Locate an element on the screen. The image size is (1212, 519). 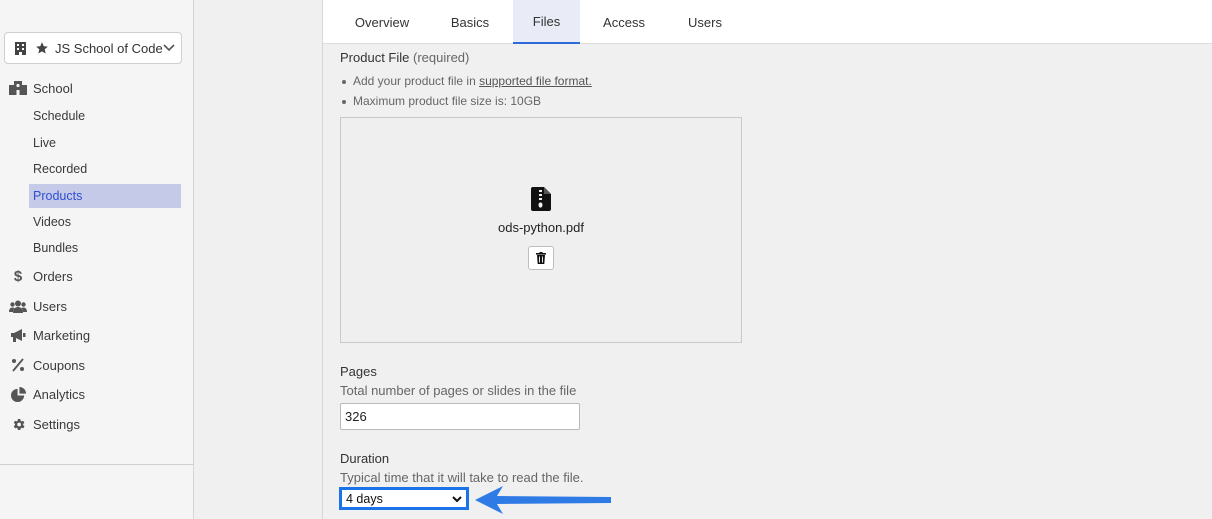
sidebar-item-label: Marketing is located at coordinates (62, 335).